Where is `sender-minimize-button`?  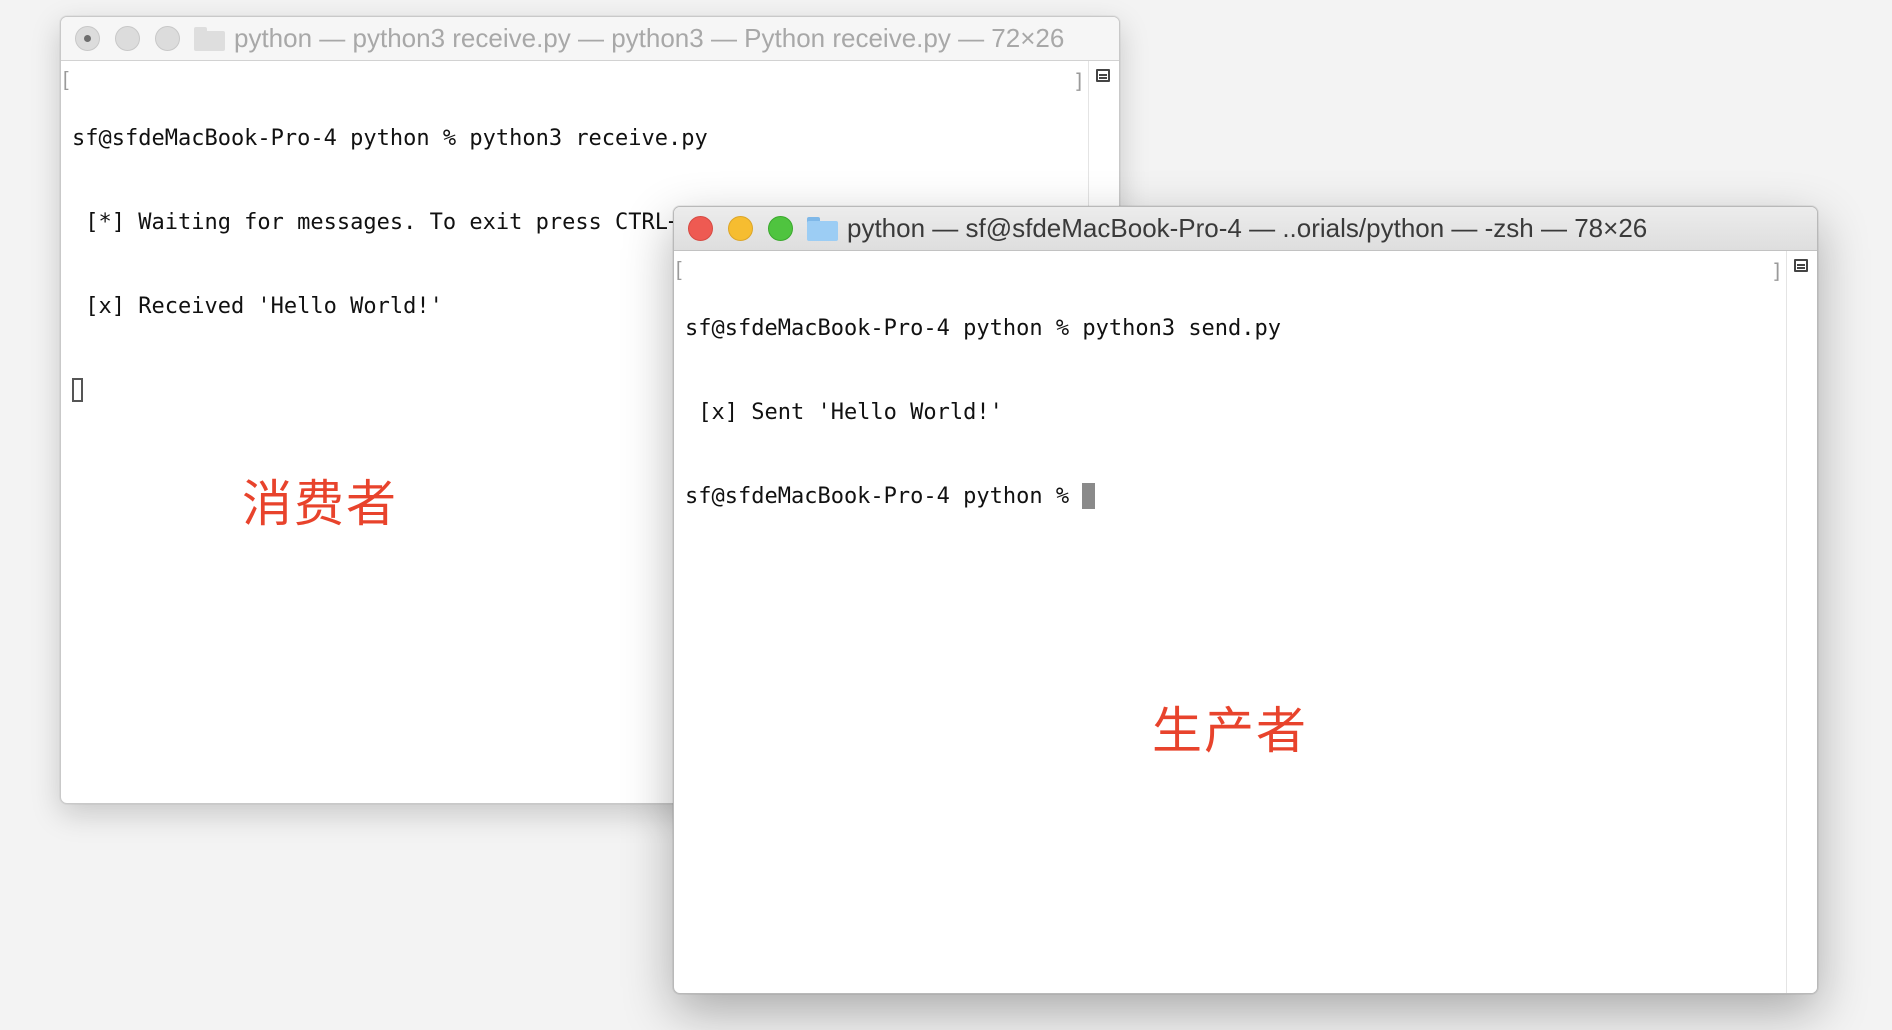
sender-minimize-button is located at coordinates (740, 228).